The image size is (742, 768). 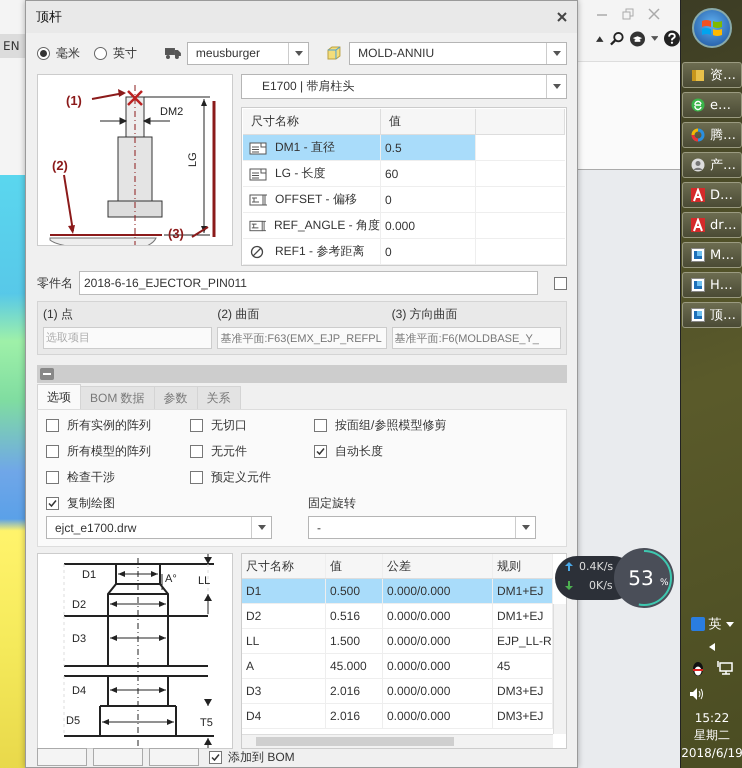 I want to click on table-cell: 0.000, so click(x=428, y=225).